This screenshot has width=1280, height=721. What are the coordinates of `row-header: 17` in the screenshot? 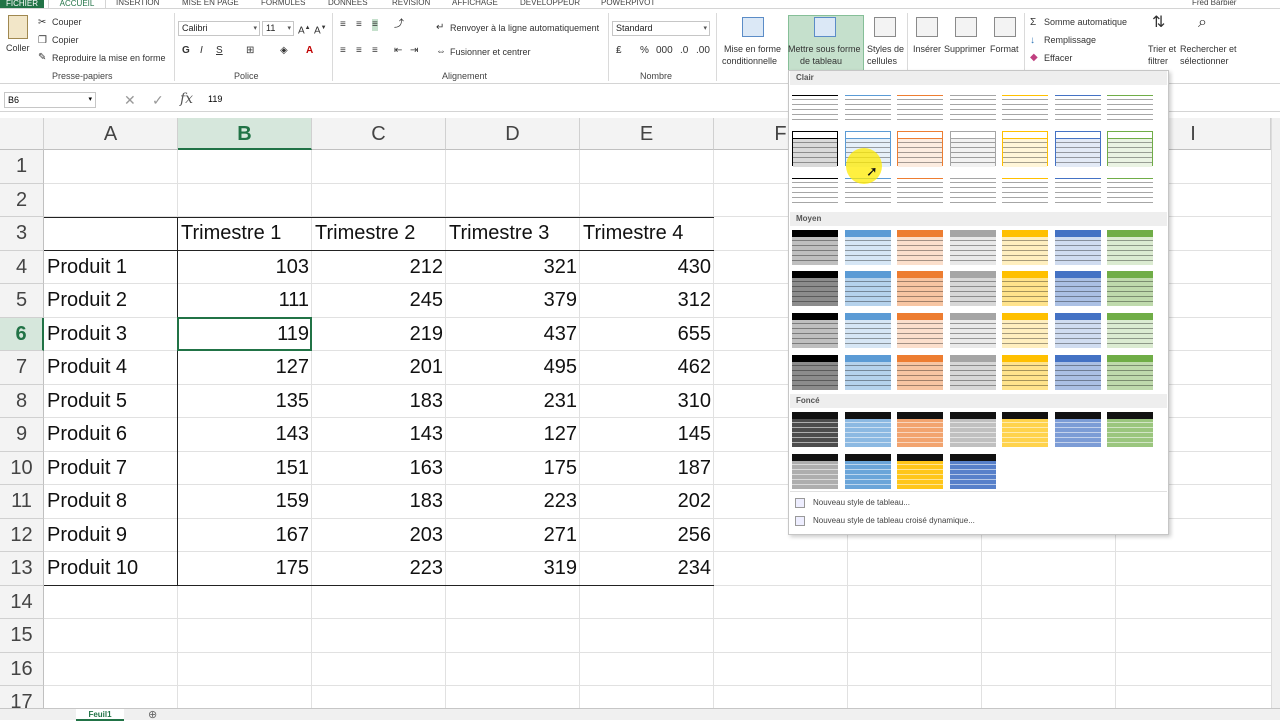 It's located at (22, 698).